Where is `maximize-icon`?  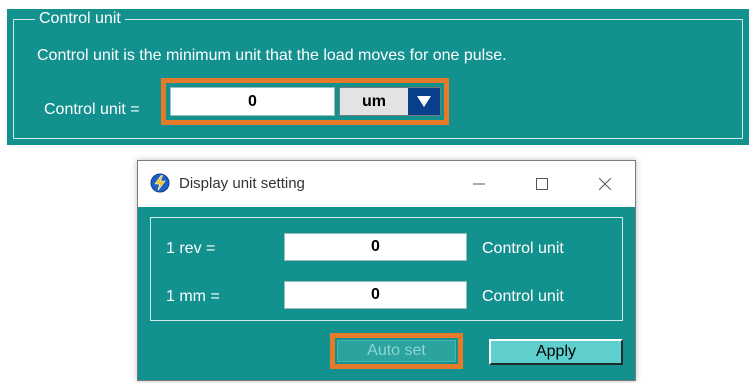
maximize-icon is located at coordinates (542, 184).